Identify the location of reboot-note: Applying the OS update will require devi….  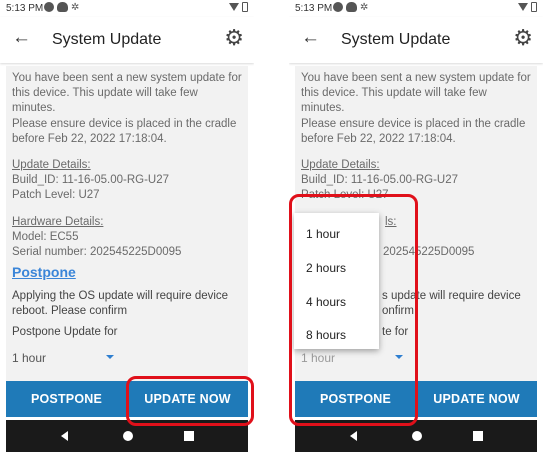
(120, 303).